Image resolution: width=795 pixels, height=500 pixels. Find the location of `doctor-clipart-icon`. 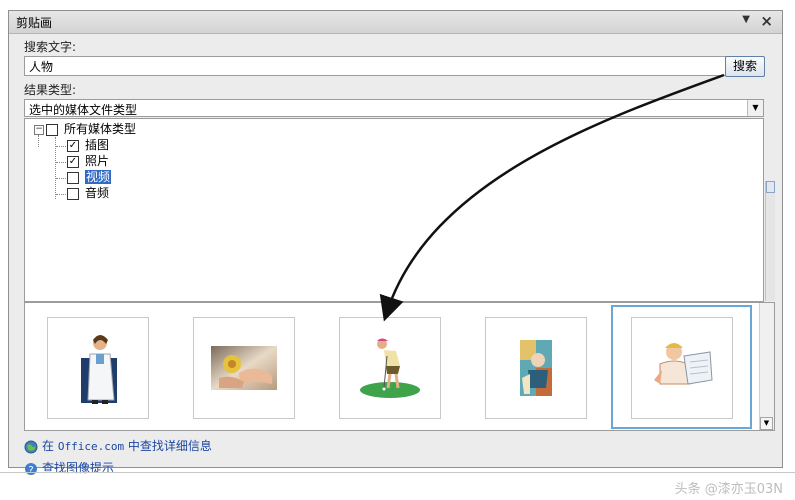

doctor-clipart-icon is located at coordinates (99, 369).